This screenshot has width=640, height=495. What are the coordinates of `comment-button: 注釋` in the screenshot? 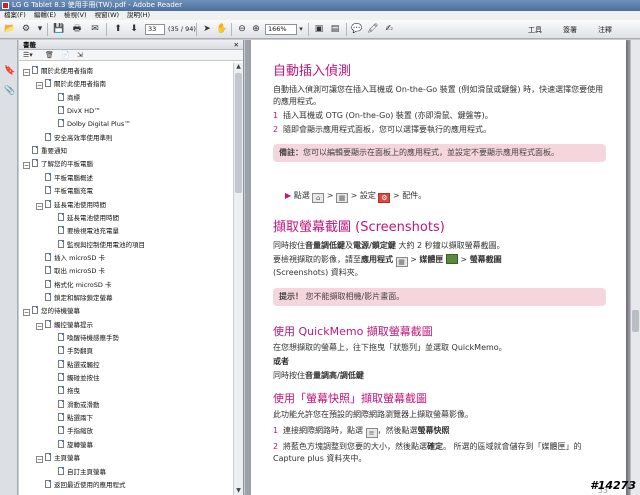 It's located at (605, 30).